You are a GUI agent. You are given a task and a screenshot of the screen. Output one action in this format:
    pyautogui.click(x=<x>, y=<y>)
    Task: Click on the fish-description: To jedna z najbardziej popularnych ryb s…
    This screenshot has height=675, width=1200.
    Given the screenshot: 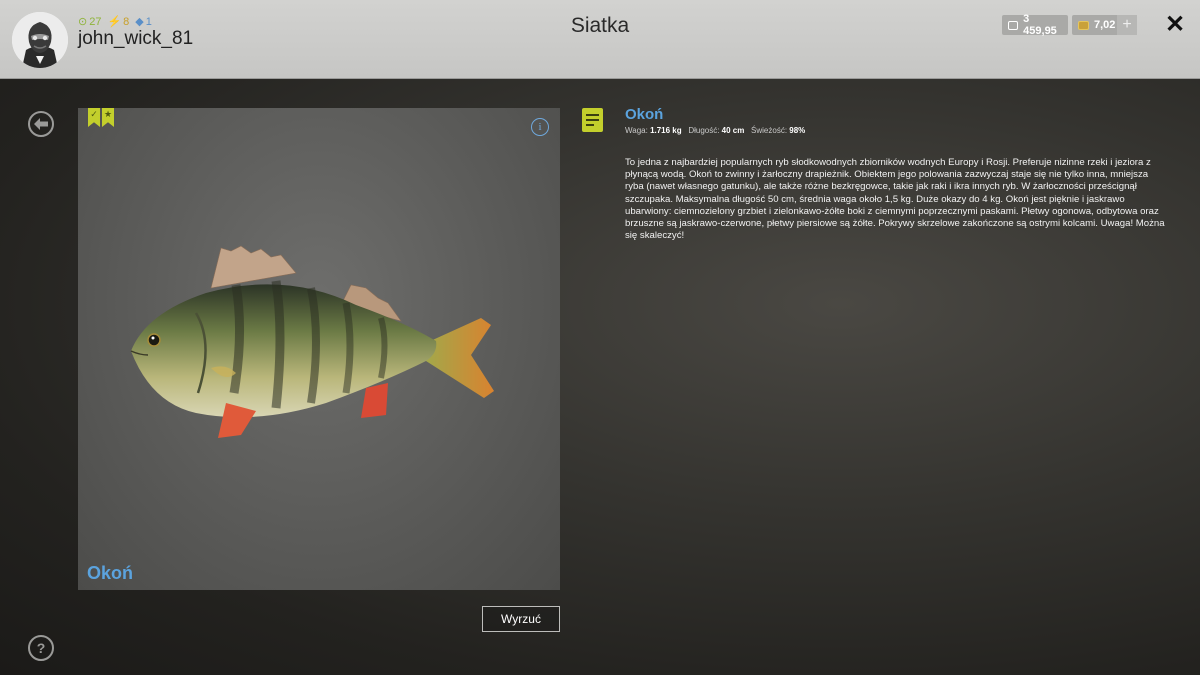 What is the action you would take?
    pyautogui.click(x=895, y=199)
    